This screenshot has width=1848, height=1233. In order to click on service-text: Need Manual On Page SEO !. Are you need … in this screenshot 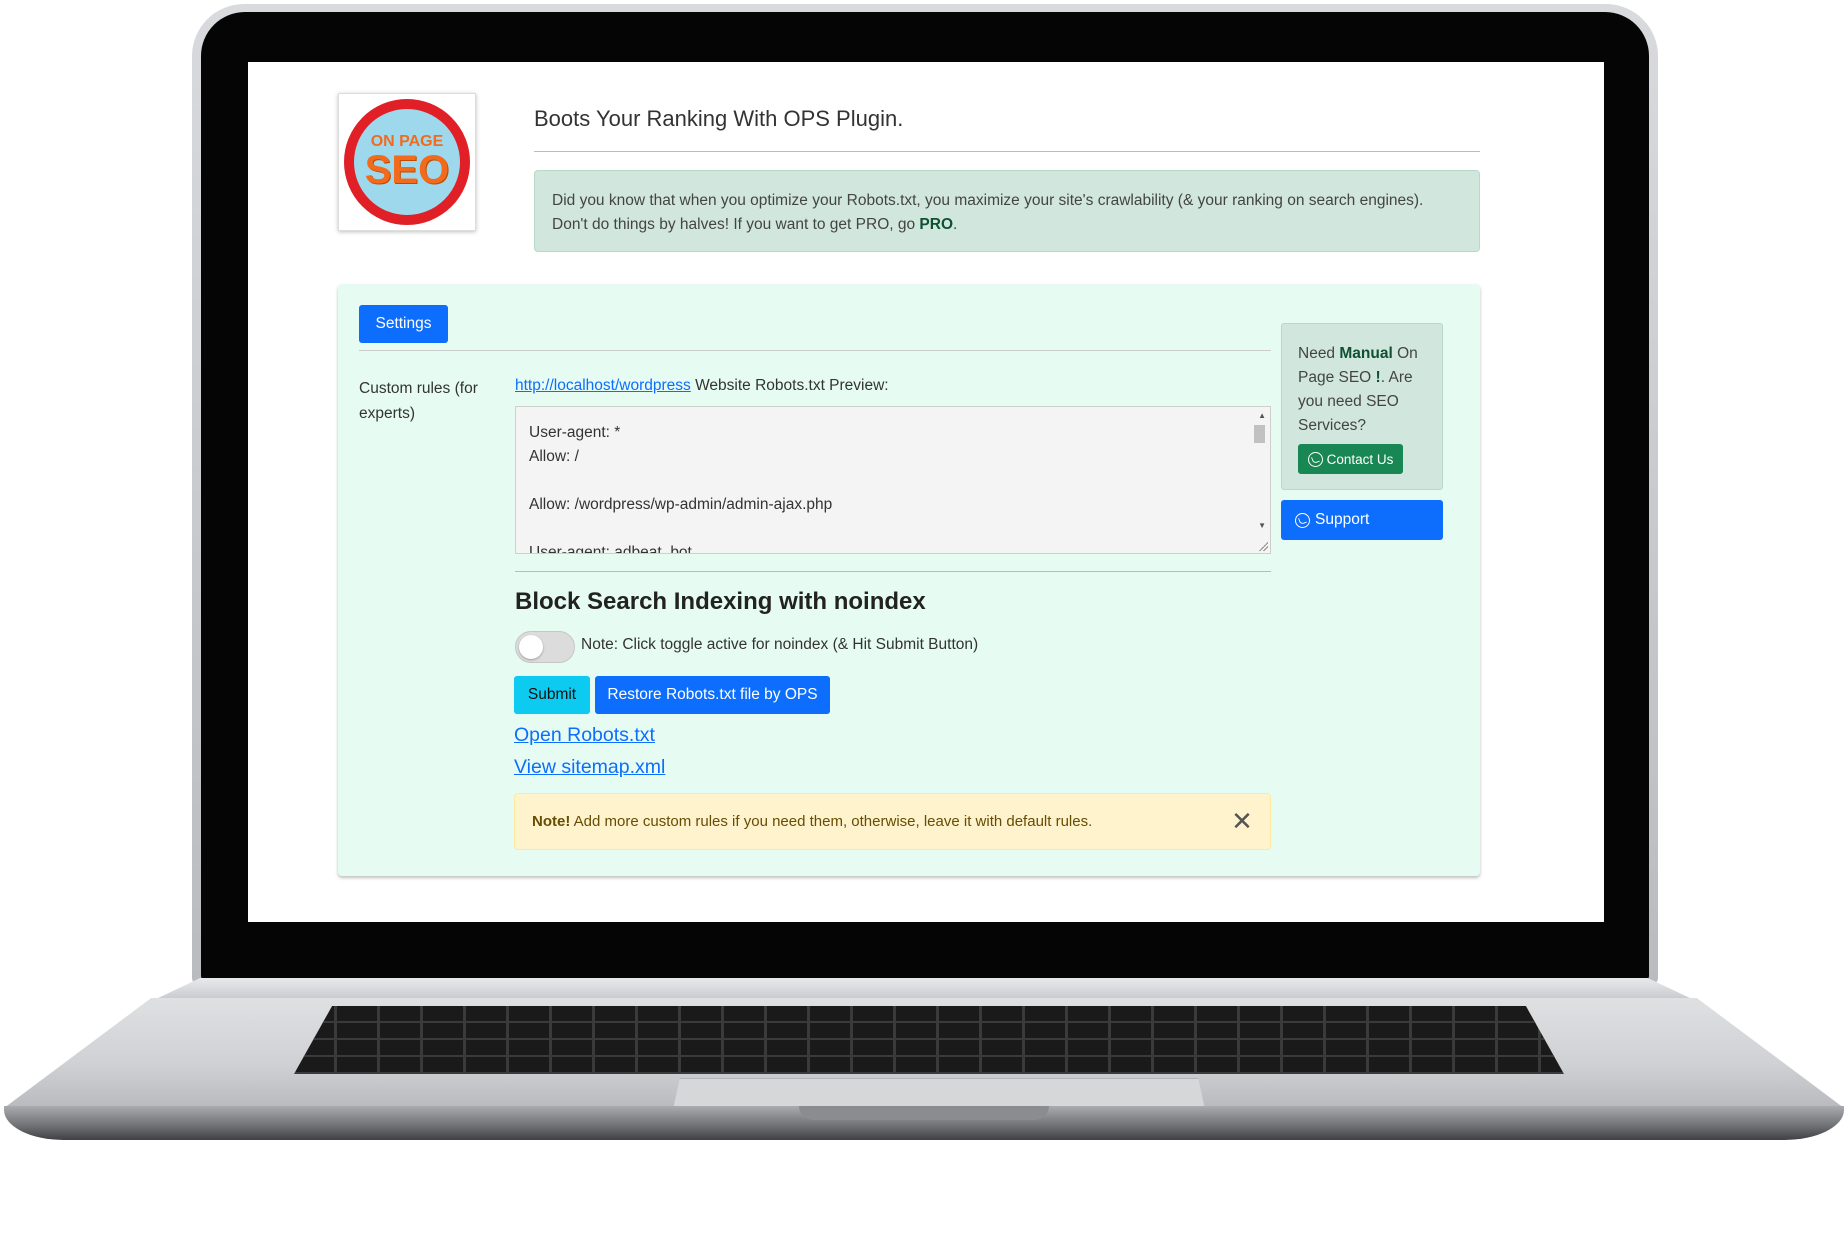, I will do `click(1365, 390)`.